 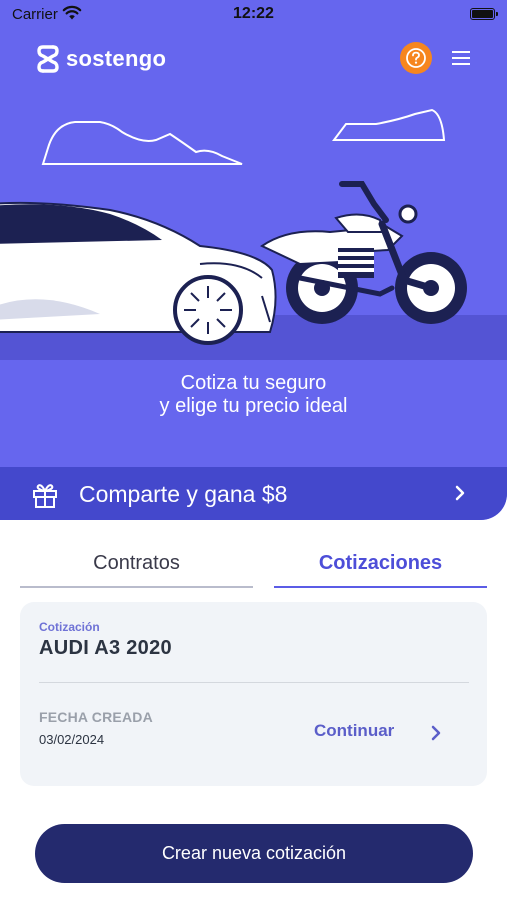 I want to click on status-time: 12:22, so click(x=253, y=13).